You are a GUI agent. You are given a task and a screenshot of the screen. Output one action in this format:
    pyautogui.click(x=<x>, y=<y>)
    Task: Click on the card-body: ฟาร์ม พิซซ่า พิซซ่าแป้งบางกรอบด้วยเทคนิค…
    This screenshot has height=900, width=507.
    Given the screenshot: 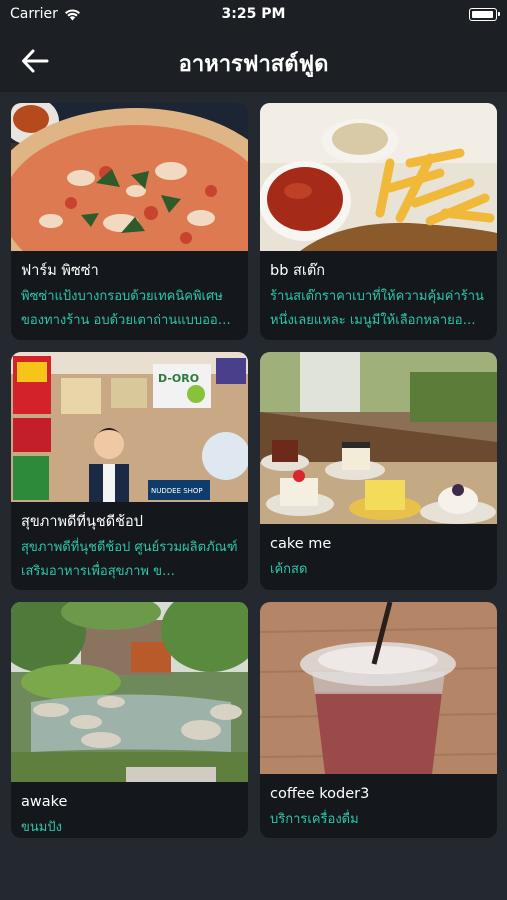 What is the action you would take?
    pyautogui.click(x=129, y=292)
    